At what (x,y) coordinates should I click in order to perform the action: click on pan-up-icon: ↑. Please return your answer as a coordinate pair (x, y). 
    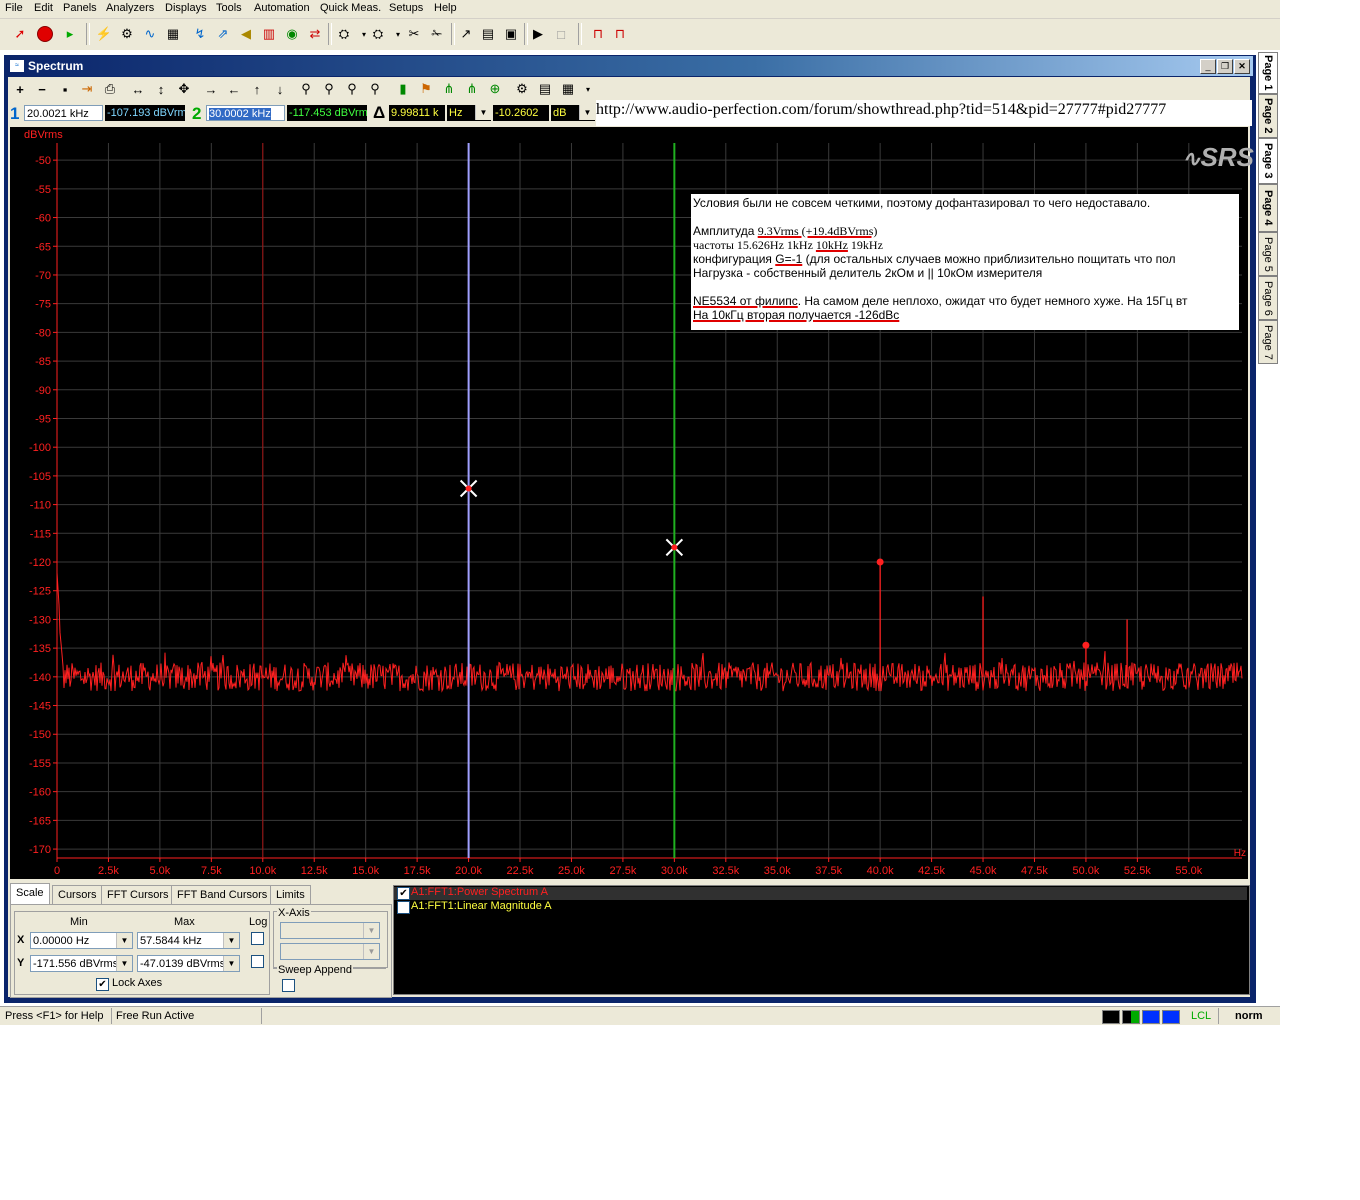
    Looking at the image, I should click on (257, 89).